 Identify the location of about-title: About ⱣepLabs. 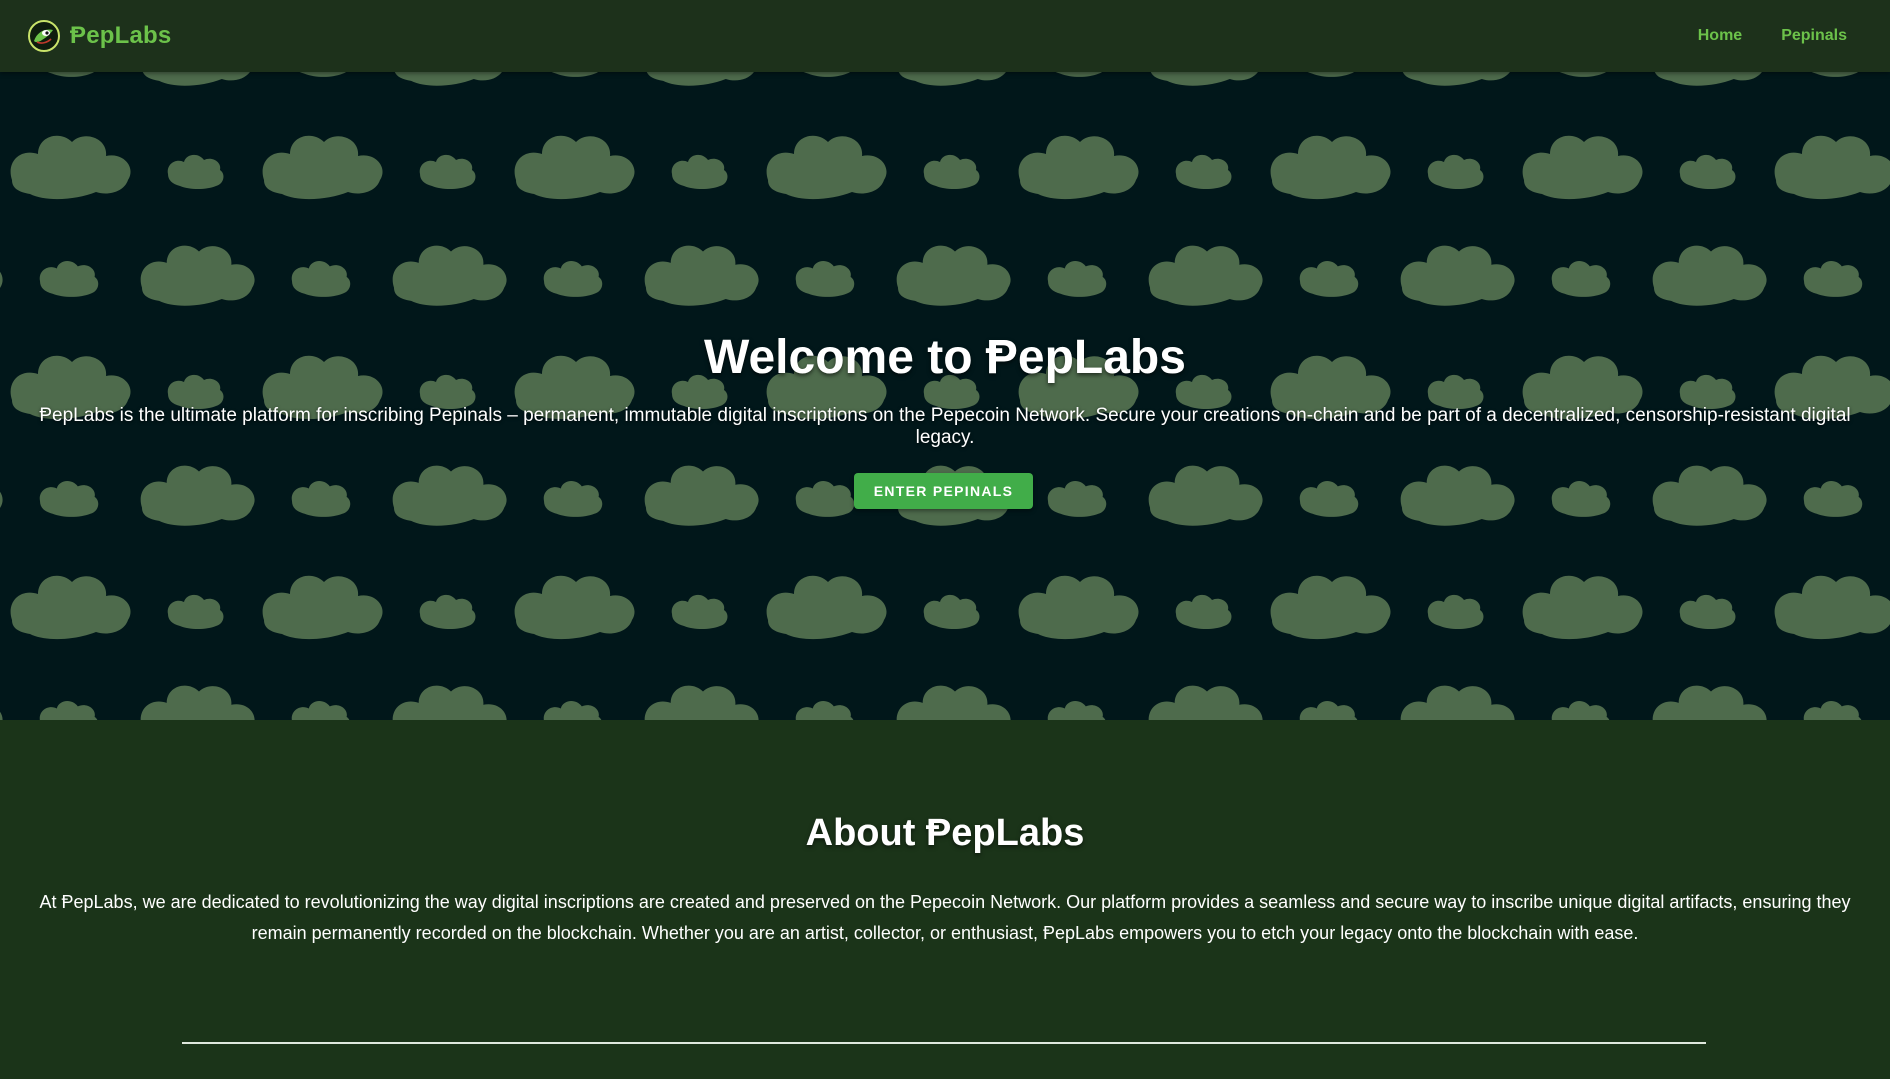
(945, 833).